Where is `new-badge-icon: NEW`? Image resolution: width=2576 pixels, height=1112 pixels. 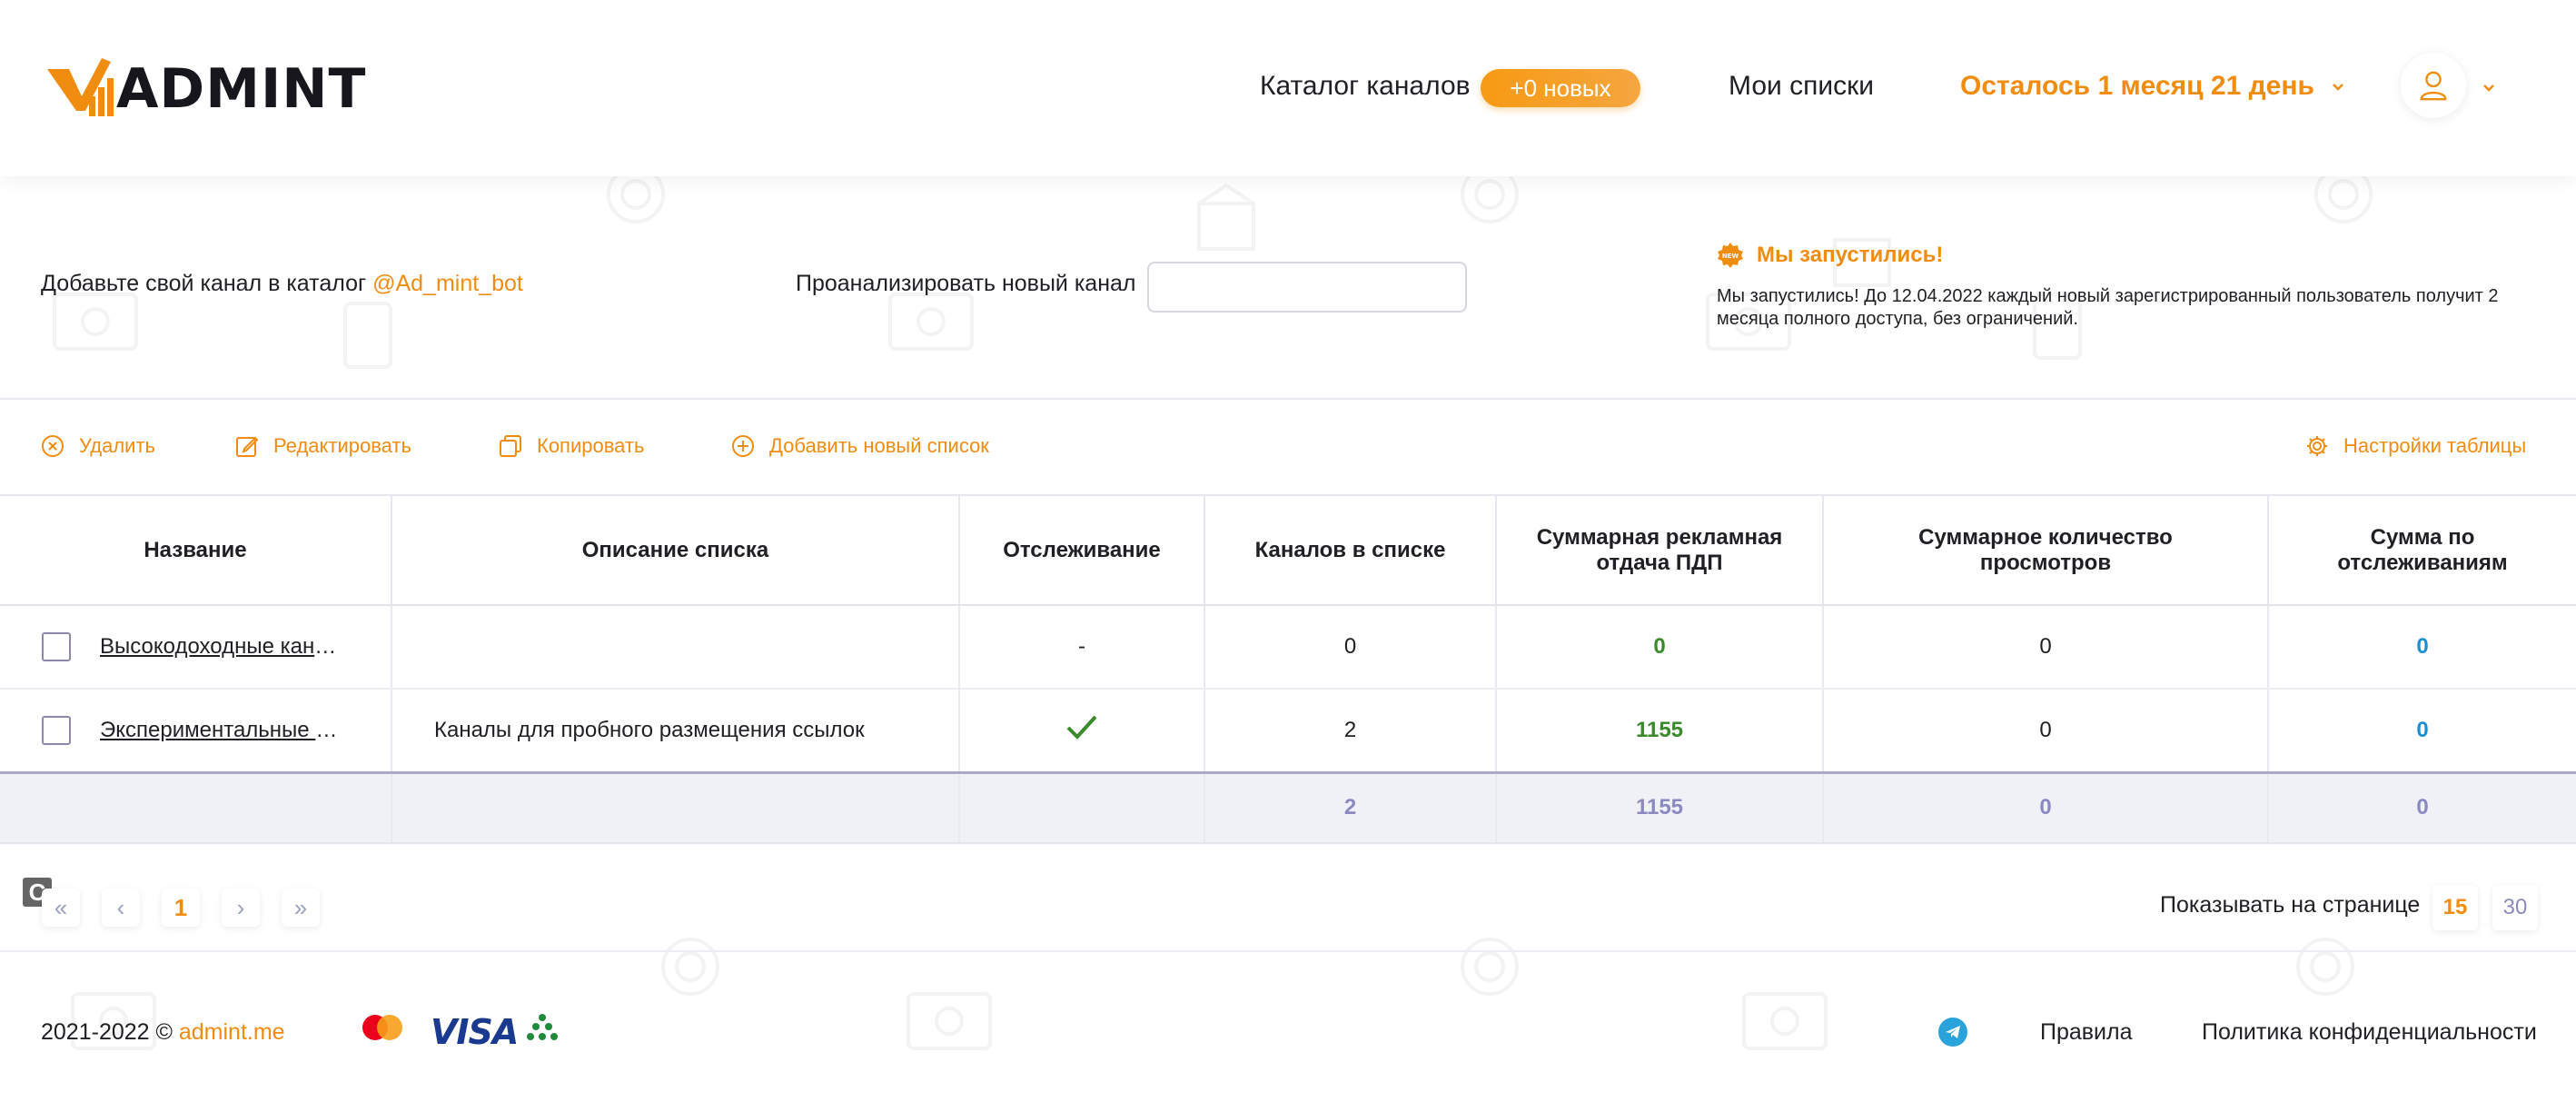
new-badge-icon: NEW is located at coordinates (1730, 256).